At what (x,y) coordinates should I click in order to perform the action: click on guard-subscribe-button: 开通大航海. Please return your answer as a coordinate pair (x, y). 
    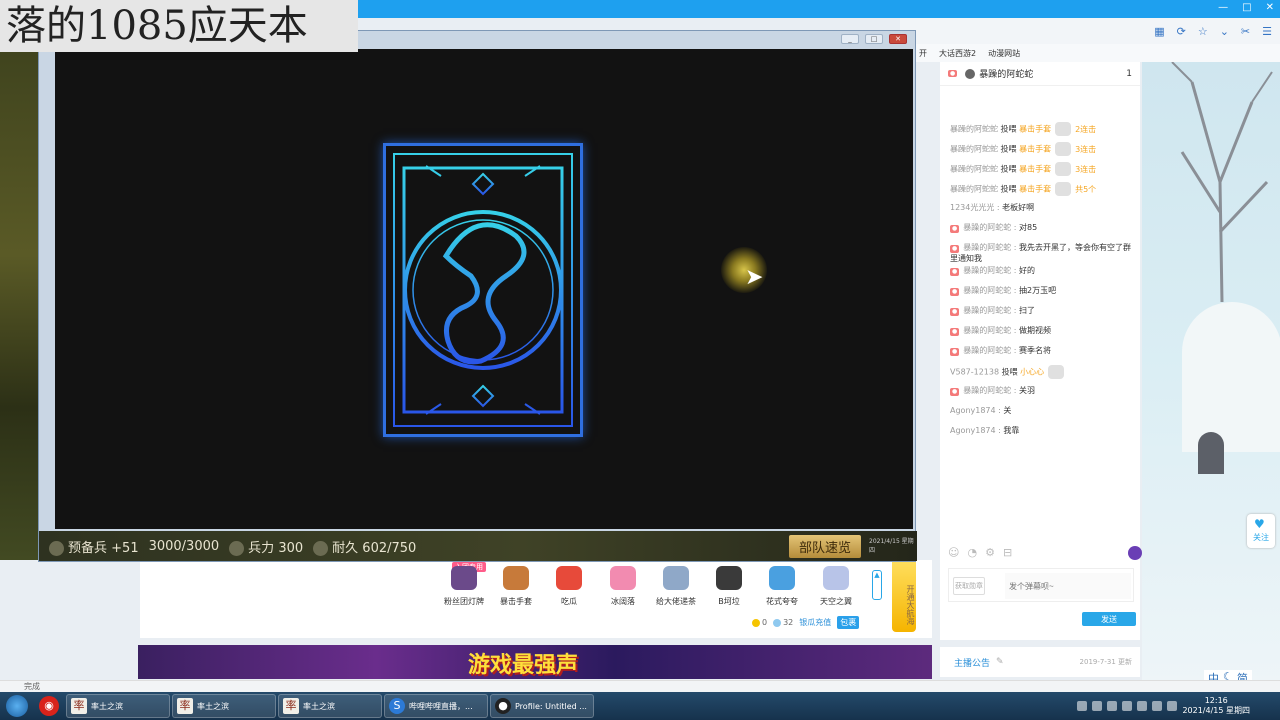
    Looking at the image, I should click on (904, 595).